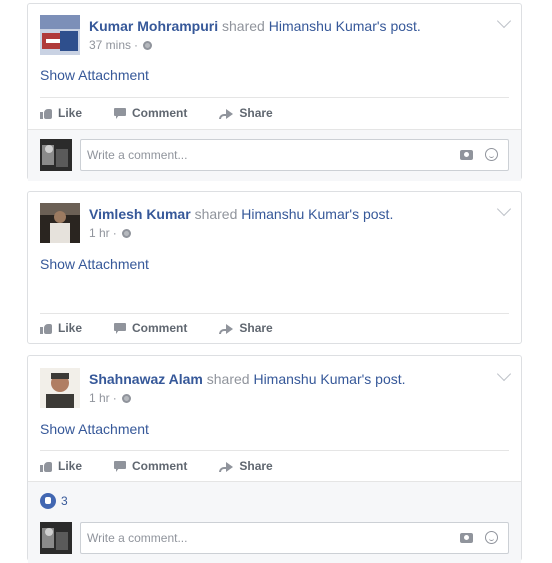 This screenshot has width=552, height=563. I want to click on author-name: Kumar Mohrampuri, so click(153, 26).